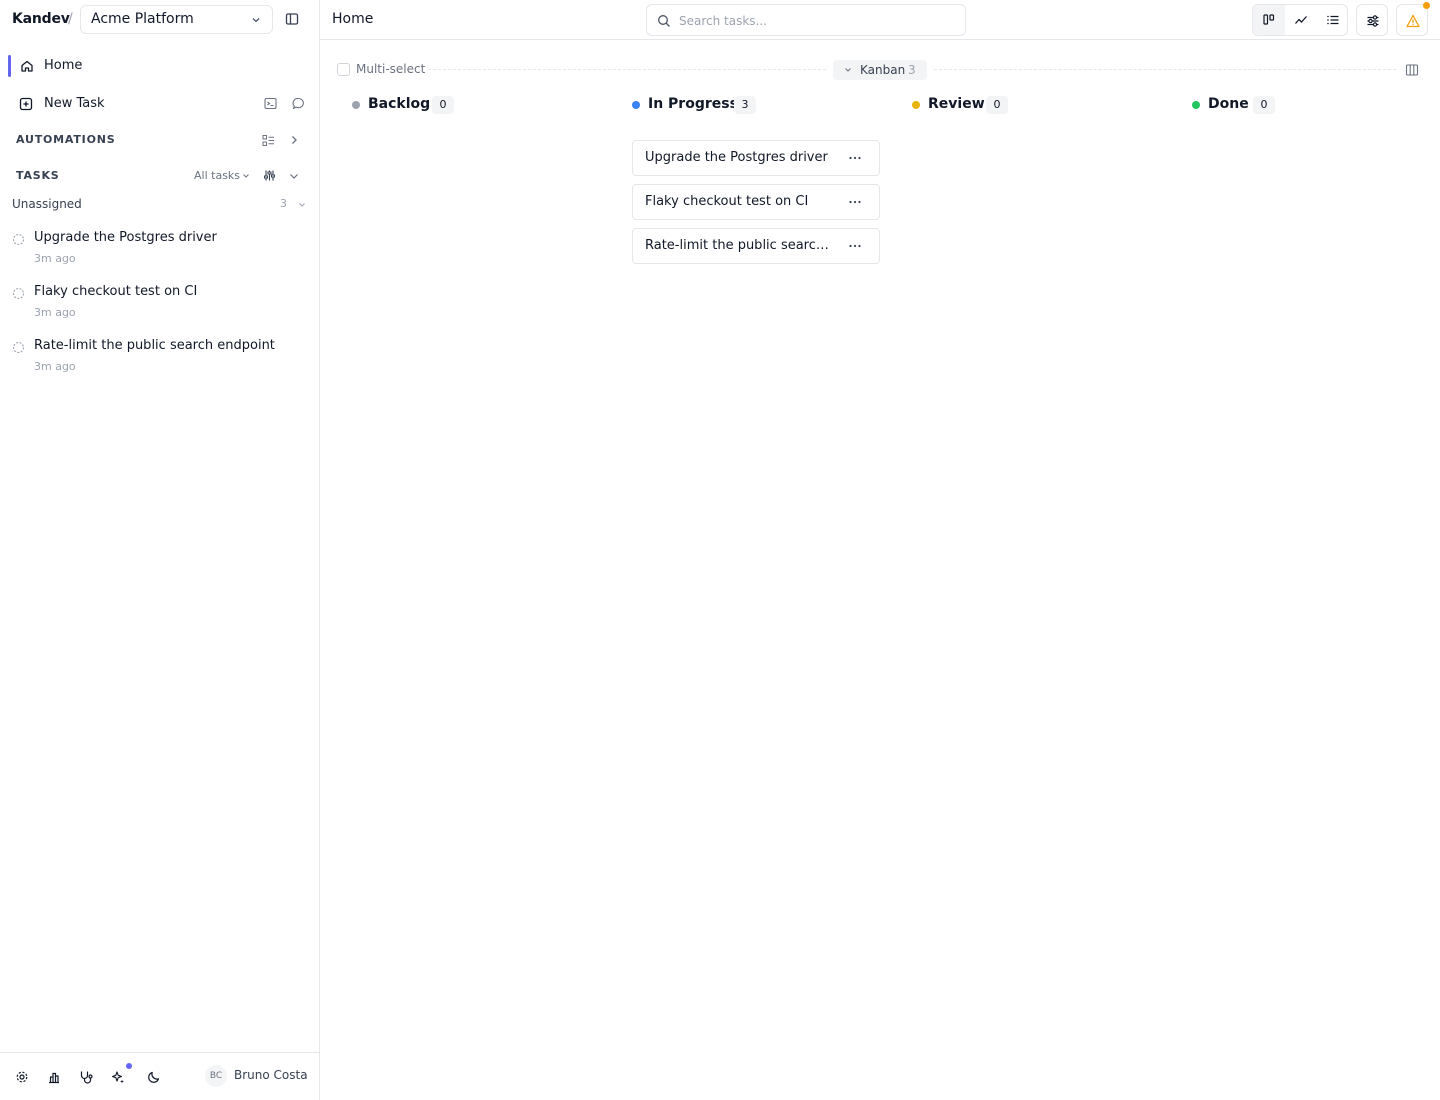 This screenshot has width=1440, height=1100. What do you see at coordinates (294, 140) in the screenshot?
I see `chevron-right-icon` at bounding box center [294, 140].